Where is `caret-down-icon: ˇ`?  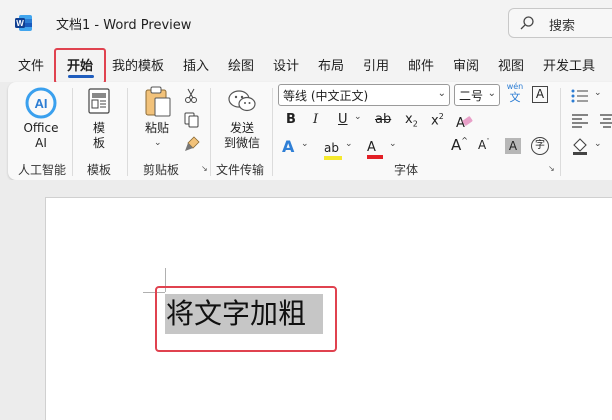
caret-down-icon: ˇ is located at coordinates (488, 142).